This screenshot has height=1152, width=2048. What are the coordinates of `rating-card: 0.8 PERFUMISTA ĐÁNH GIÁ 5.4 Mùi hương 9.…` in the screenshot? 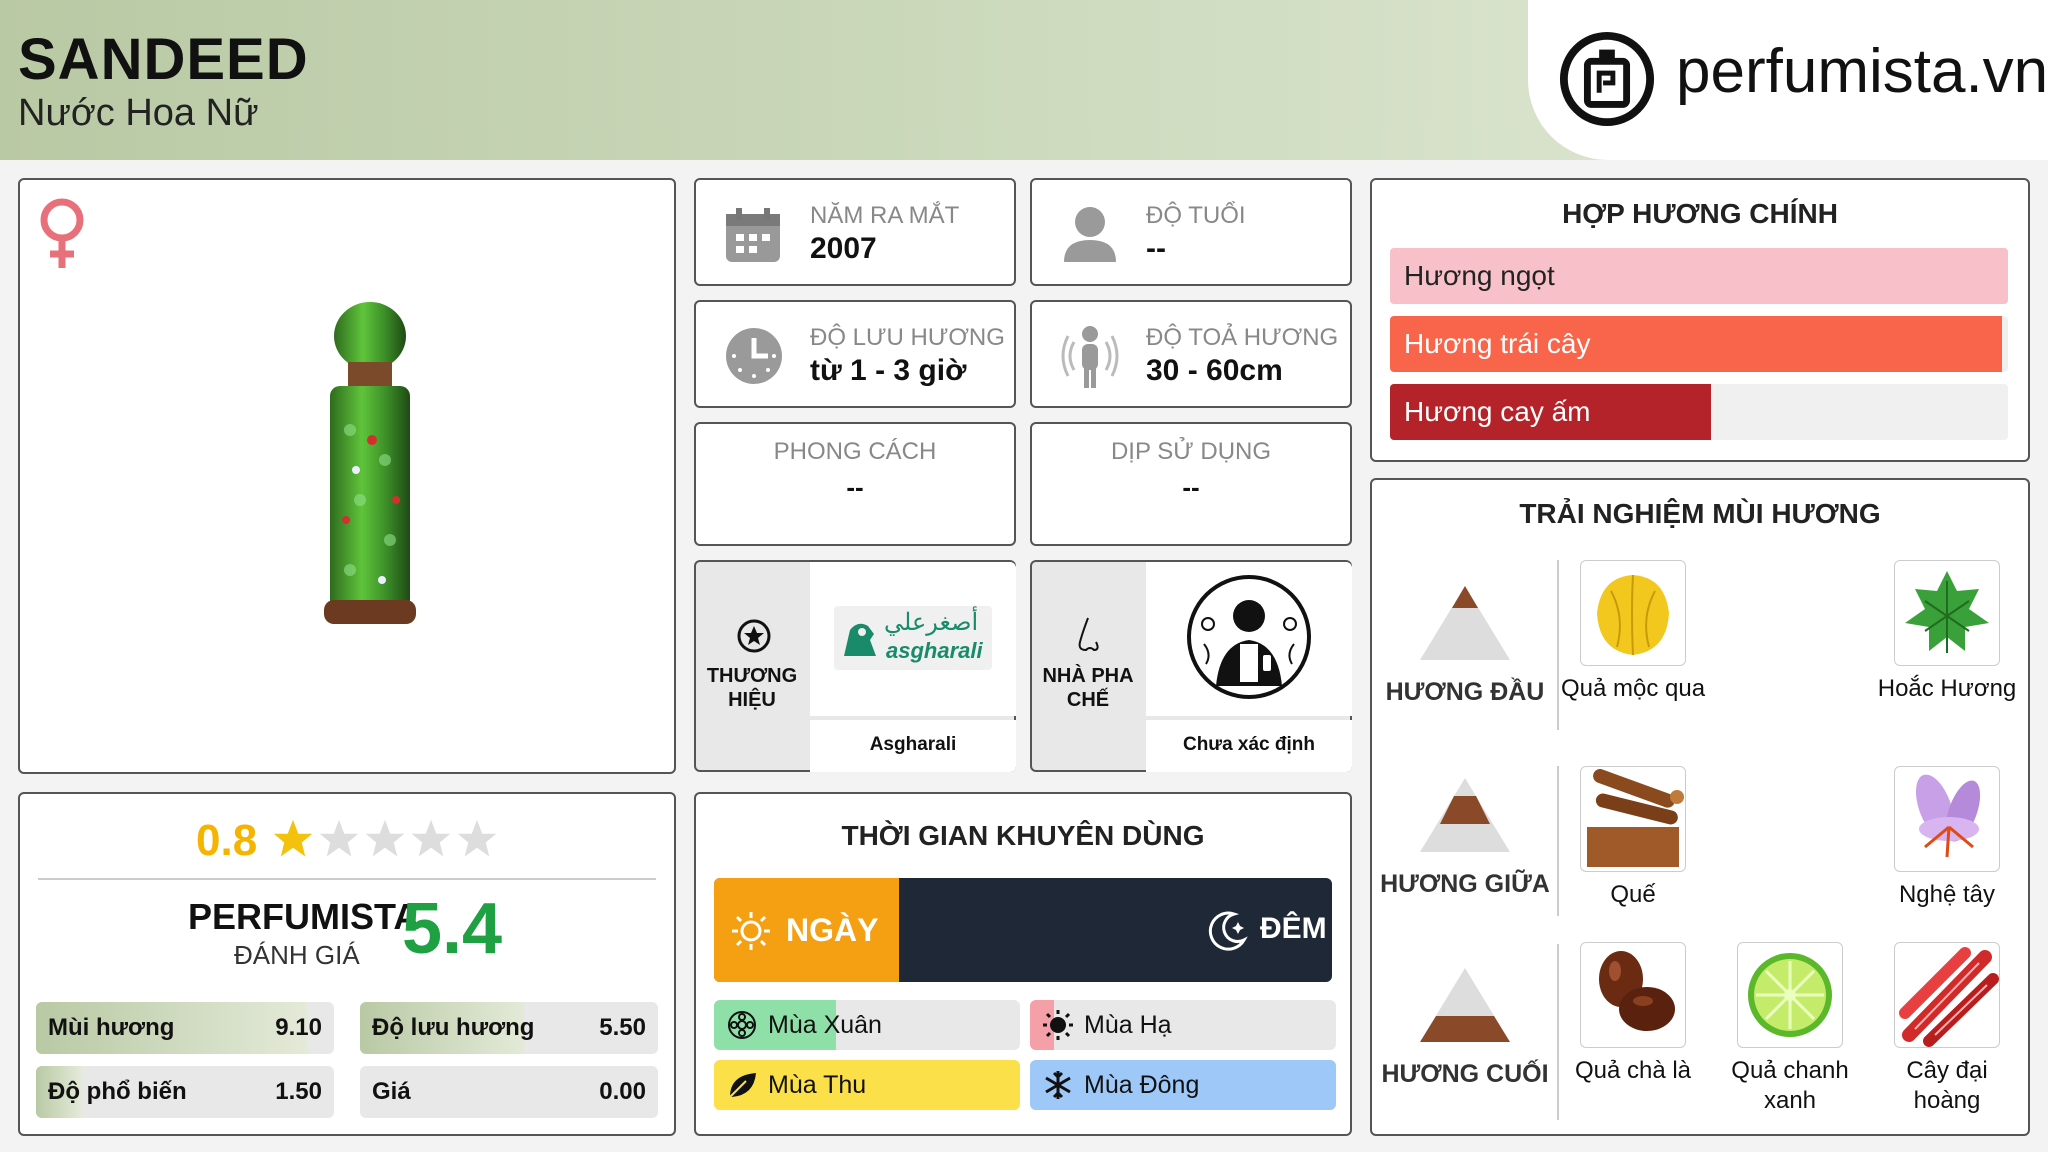 It's located at (347, 964).